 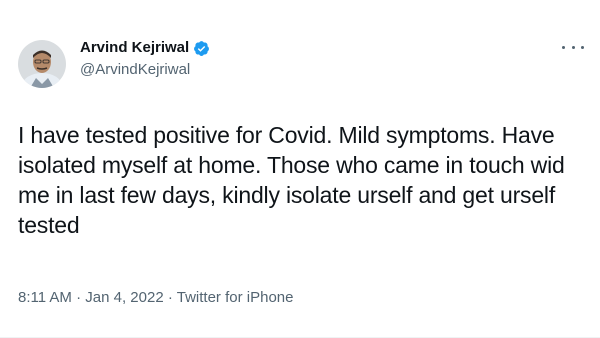 What do you see at coordinates (42, 64) in the screenshot?
I see `avatar` at bounding box center [42, 64].